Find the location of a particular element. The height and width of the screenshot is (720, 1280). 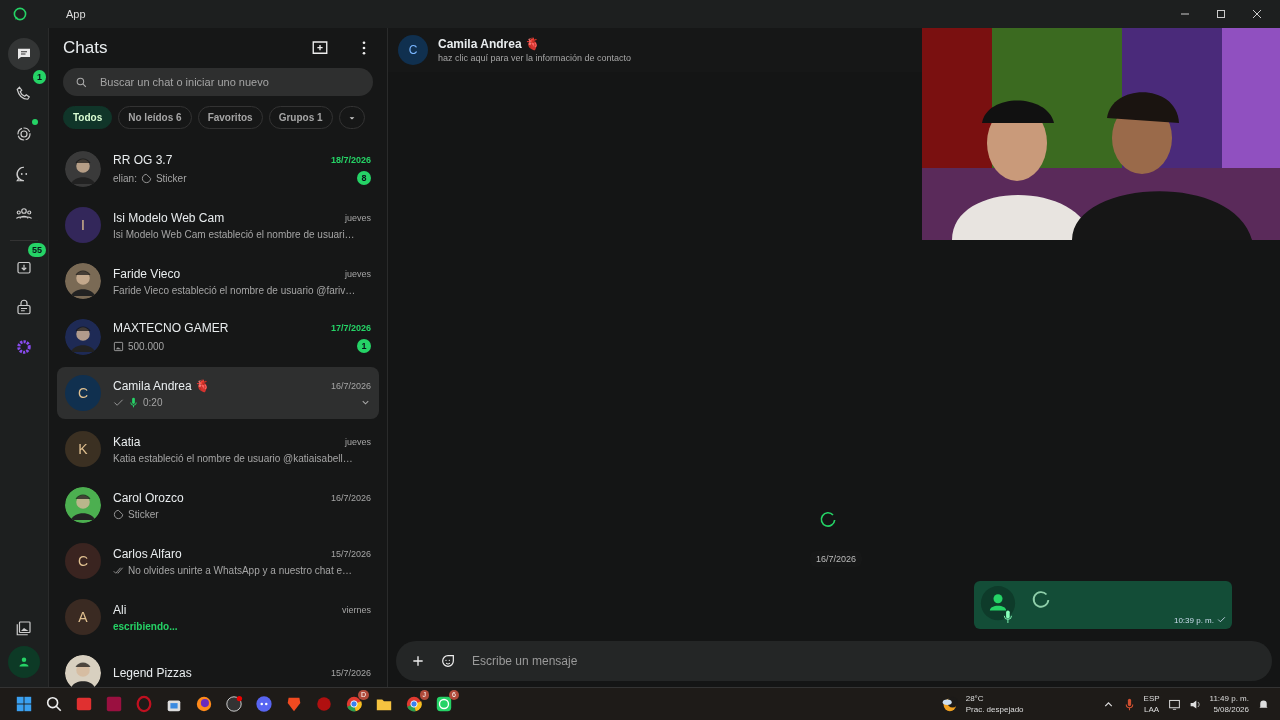

chat-name: Legend Pizzas is located at coordinates (152, 673).